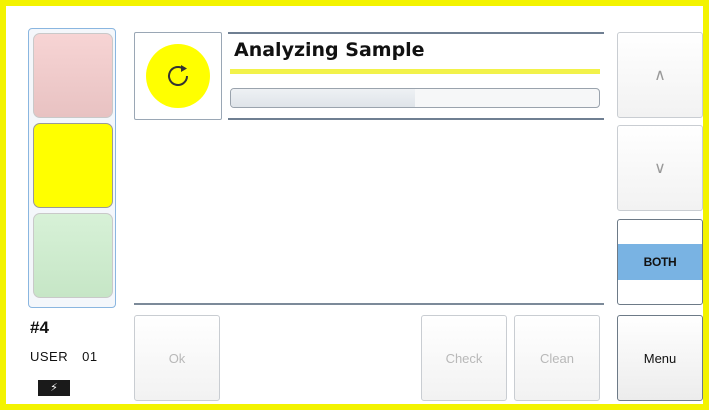 The image size is (709, 410). What do you see at coordinates (90, 356) in the screenshot?
I see `user-id: 01` at bounding box center [90, 356].